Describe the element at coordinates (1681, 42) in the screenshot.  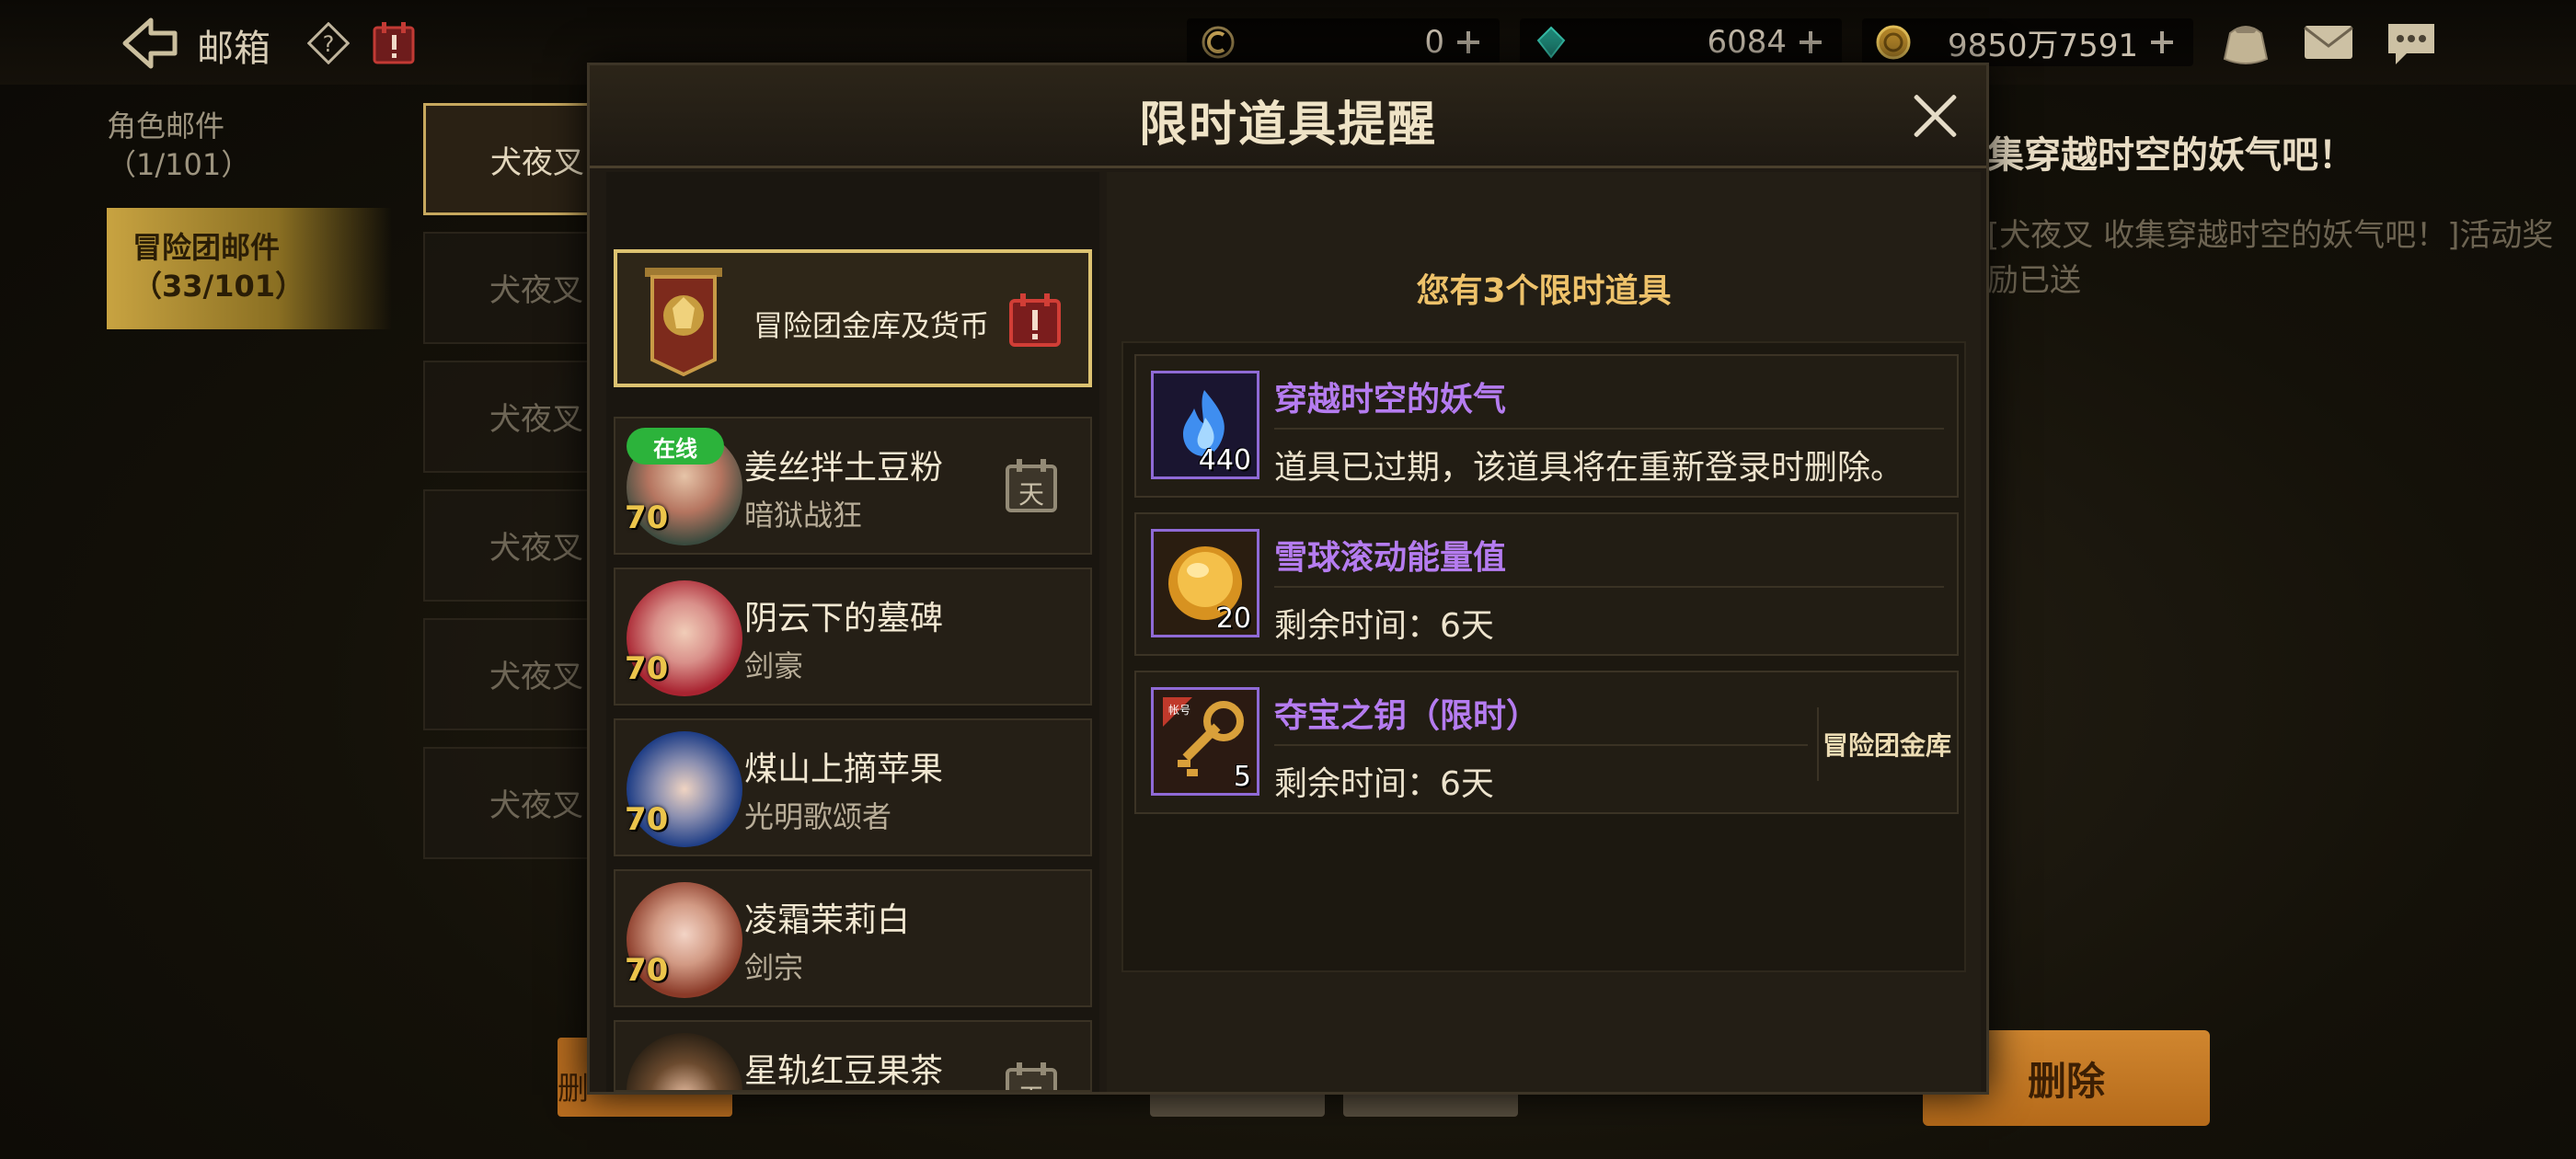
I see `currency-gem: 6084` at that location.